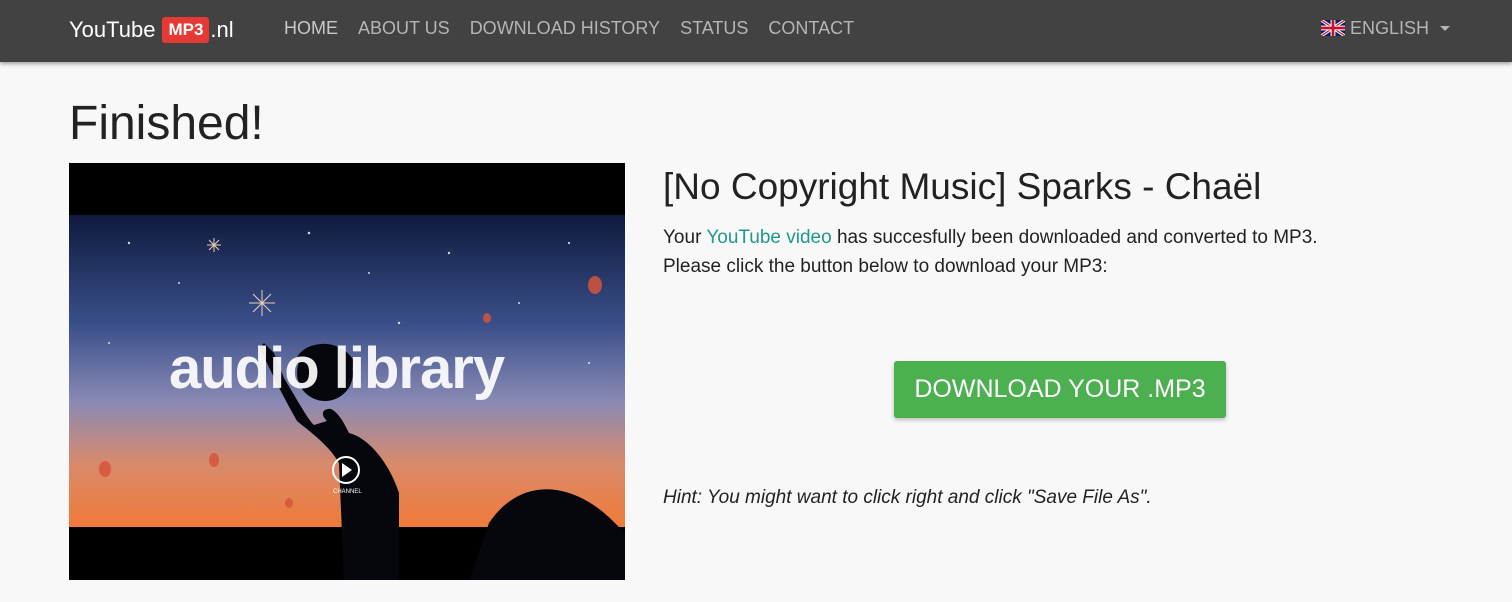 This screenshot has width=1512, height=602. I want to click on download-mp3-button: DOWNLOAD YOUR .MP3, so click(1060, 389).